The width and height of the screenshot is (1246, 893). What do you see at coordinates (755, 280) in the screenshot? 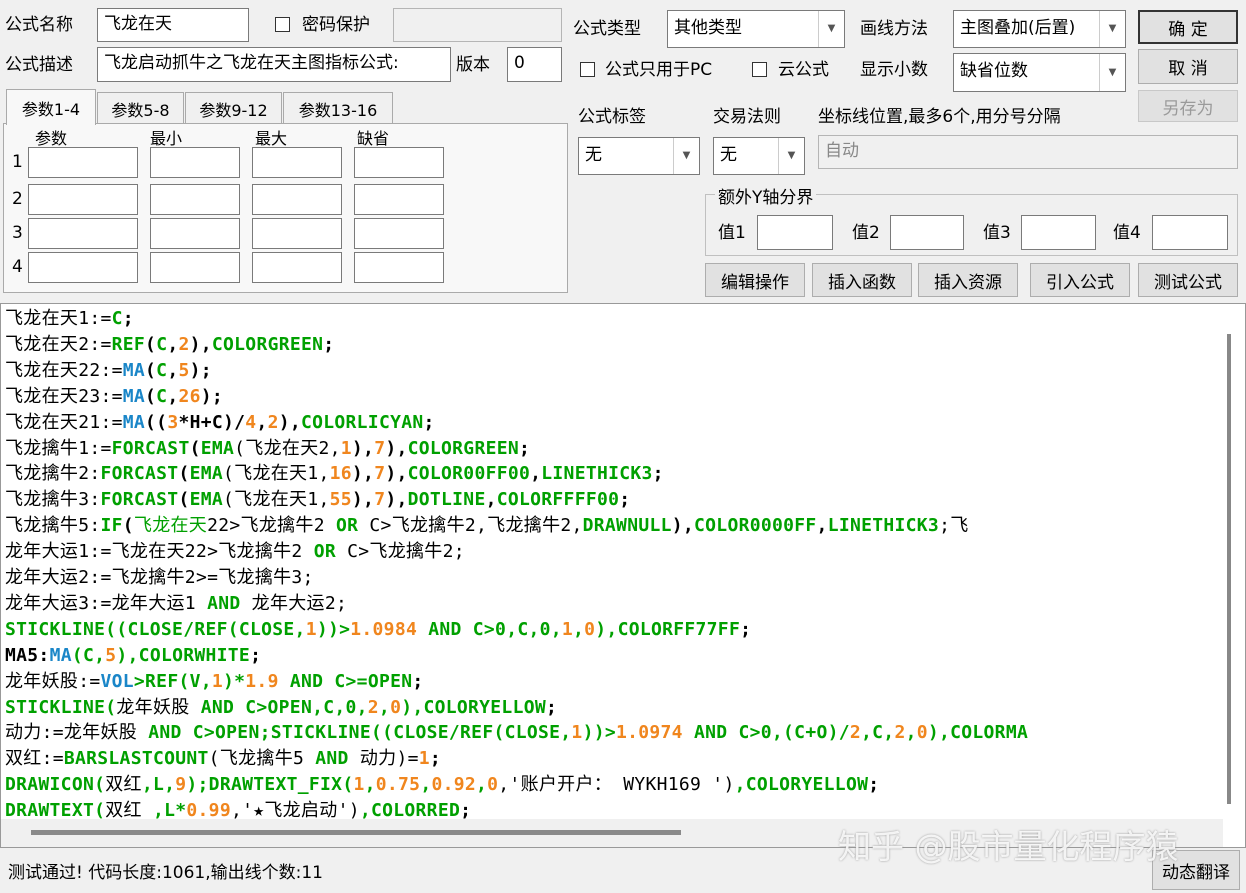
I see `edit-button: 编辑操作` at bounding box center [755, 280].